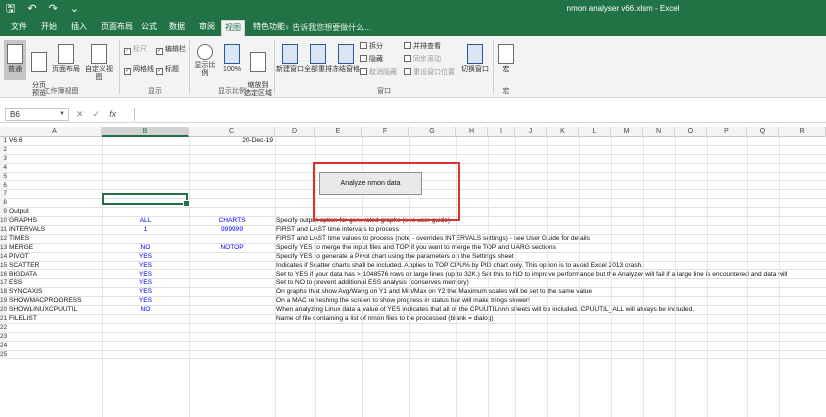 This screenshot has width=826, height=417. Describe the element at coordinates (55, 292) in the screenshot. I see `cell-a: SYNCAXIS` at that location.